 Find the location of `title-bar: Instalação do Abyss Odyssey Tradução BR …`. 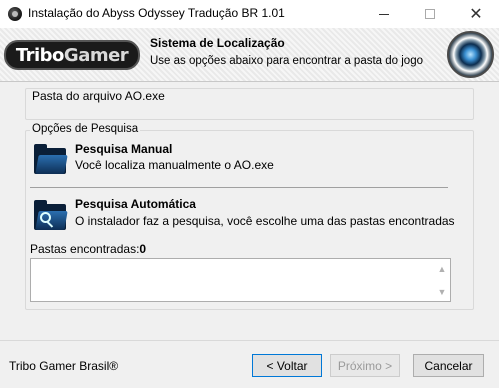

title-bar: Instalação do Abyss Odyssey Tradução BR … is located at coordinates (249, 14).